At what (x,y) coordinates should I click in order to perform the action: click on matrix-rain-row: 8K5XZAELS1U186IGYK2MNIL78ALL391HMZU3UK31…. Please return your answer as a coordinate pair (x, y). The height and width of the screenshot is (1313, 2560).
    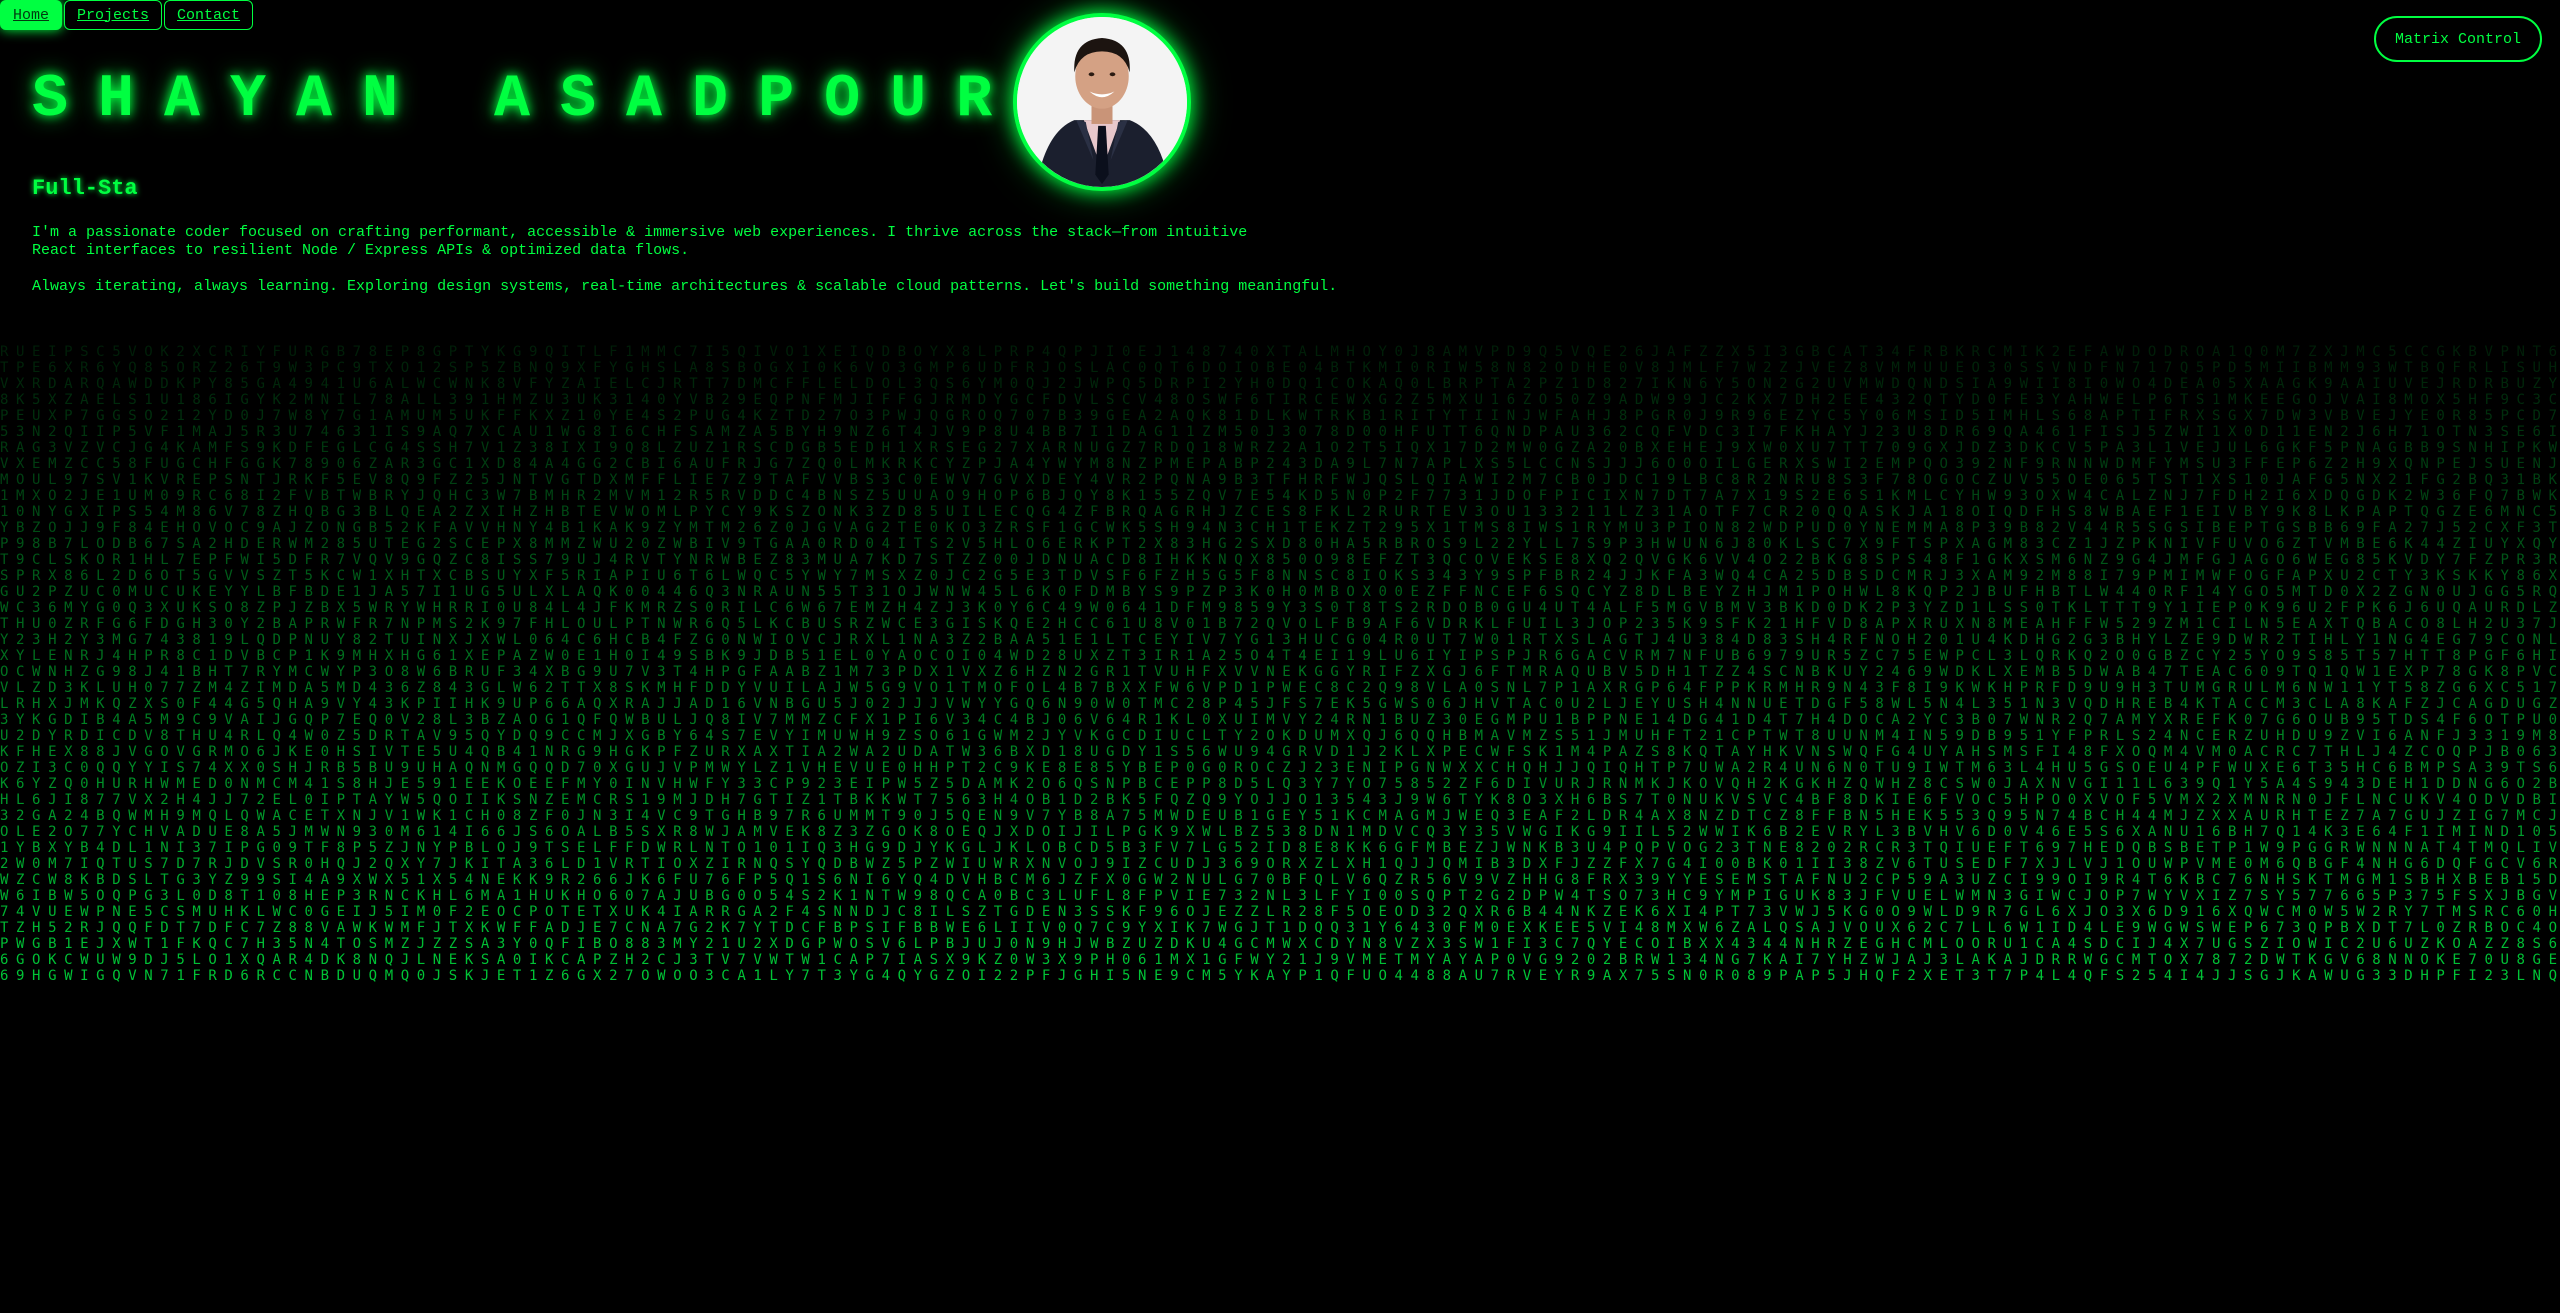
    Looking at the image, I should click on (1280, 400).